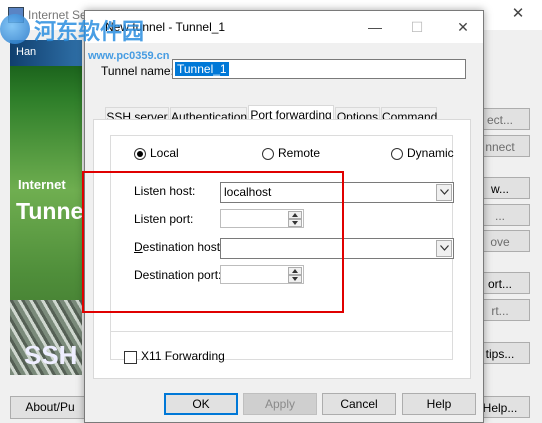  What do you see at coordinates (439, 404) in the screenshot?
I see `help-button: Help` at bounding box center [439, 404].